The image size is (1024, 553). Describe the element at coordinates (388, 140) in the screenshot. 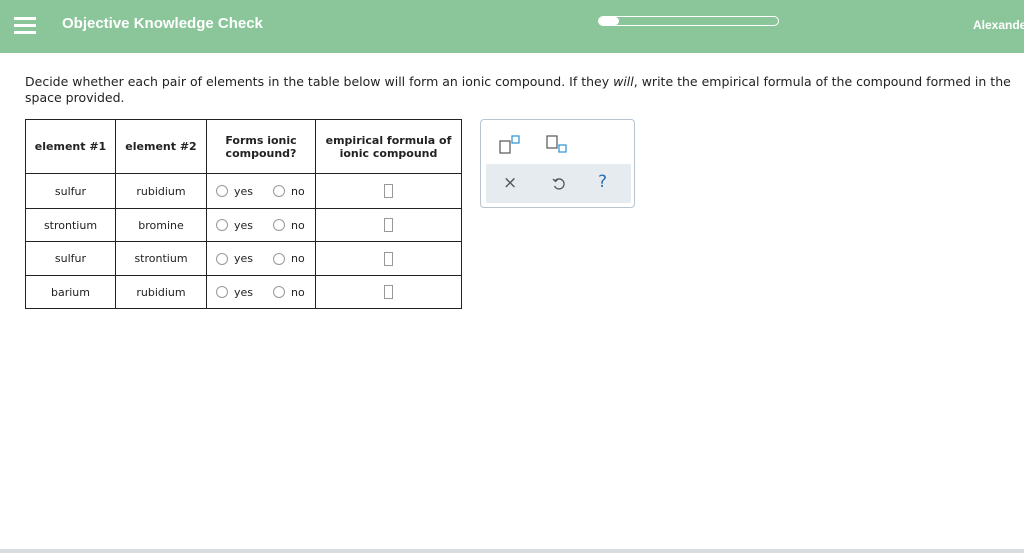

I see `header-formula-line1: empirical formula of` at that location.